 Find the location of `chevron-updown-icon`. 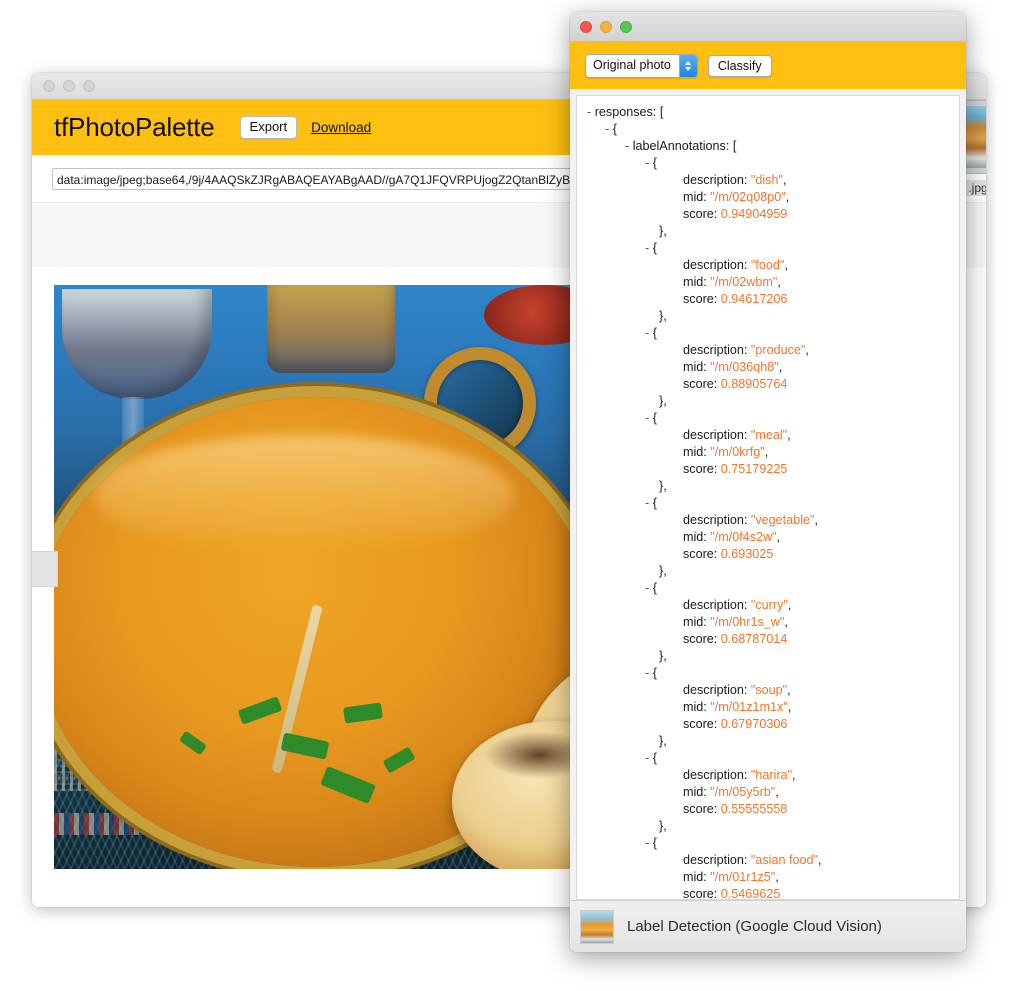

chevron-updown-icon is located at coordinates (687, 65).